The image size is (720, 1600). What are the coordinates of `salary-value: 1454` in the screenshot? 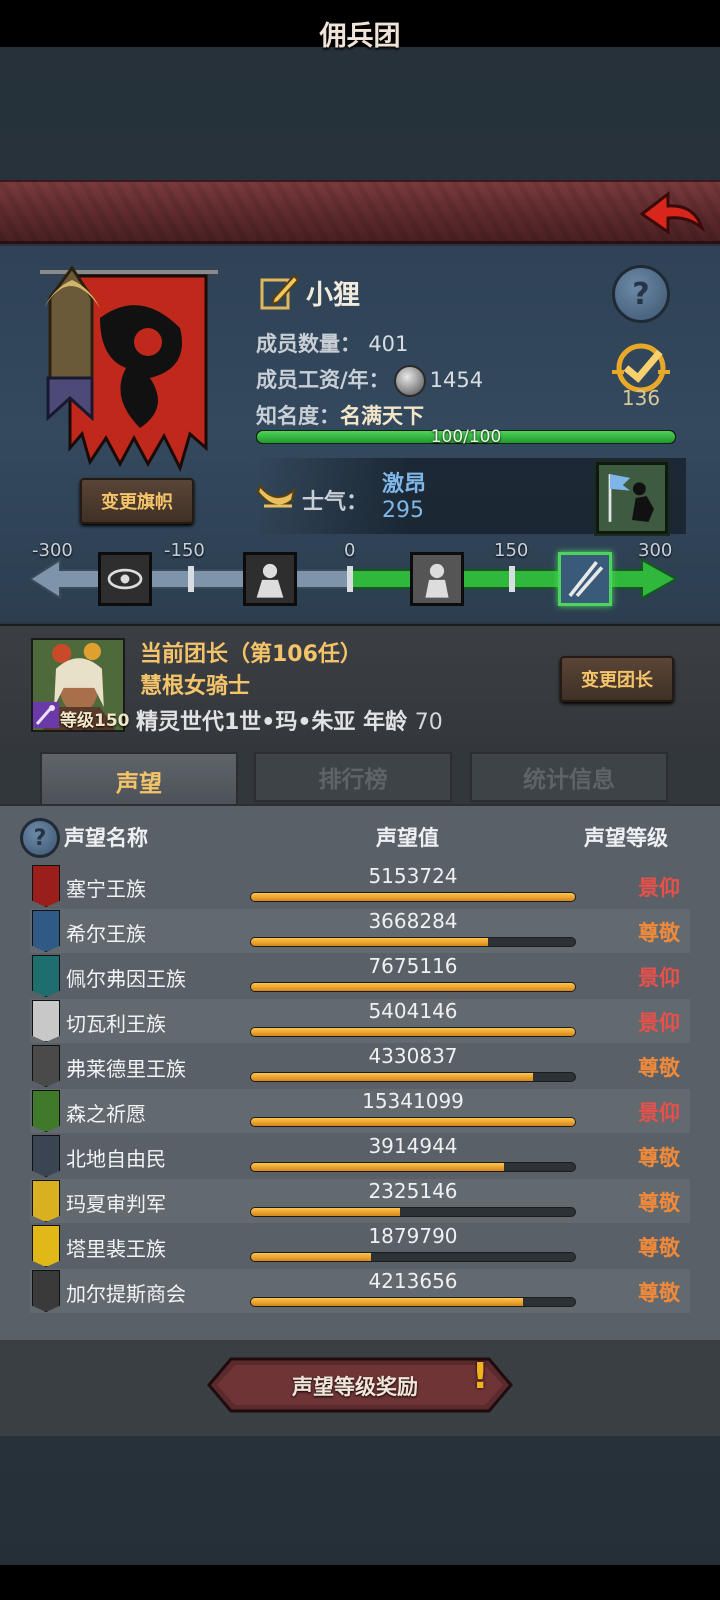 It's located at (456, 380).